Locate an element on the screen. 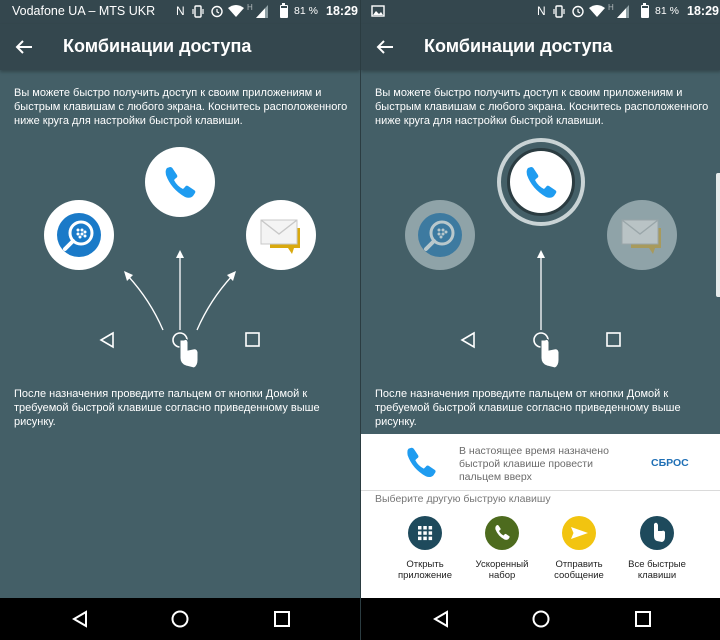 This screenshot has height=640, width=720. status-bar: Vodafone UA – MTS UKR N H 81 % 18:29 is located at coordinates (180, 12).